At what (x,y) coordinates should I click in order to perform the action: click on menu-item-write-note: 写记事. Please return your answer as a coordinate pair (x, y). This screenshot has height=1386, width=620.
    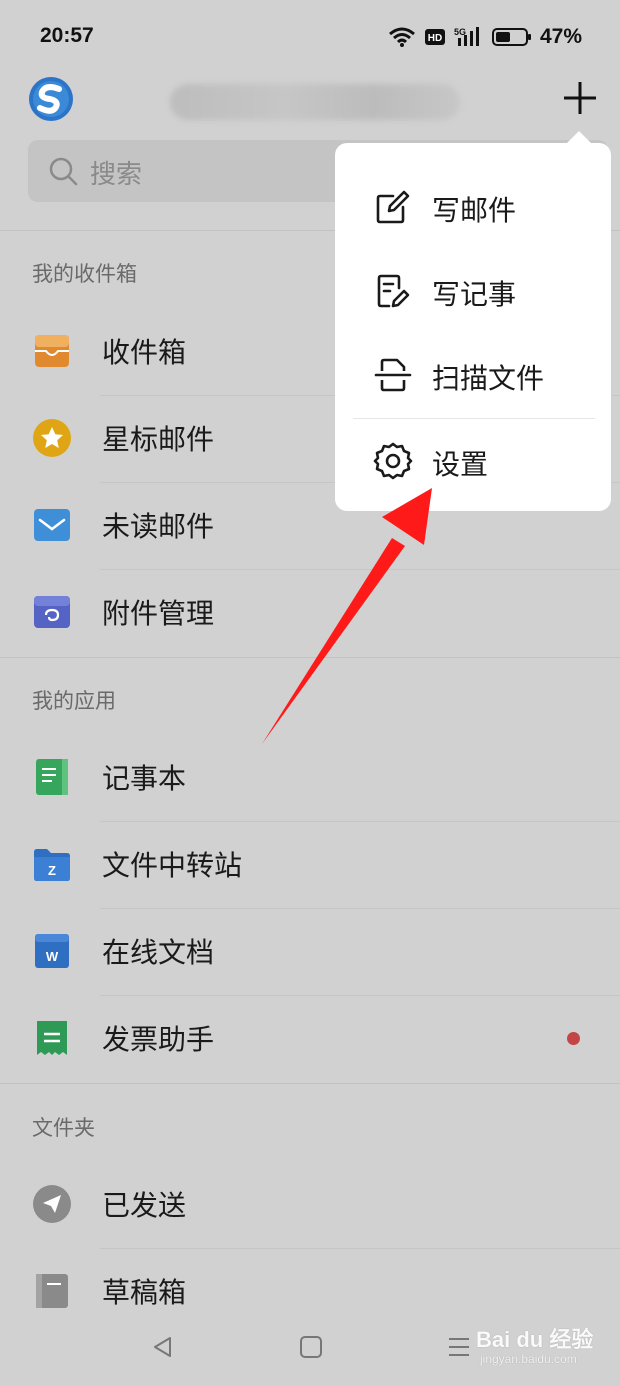
    Looking at the image, I should click on (473, 291).